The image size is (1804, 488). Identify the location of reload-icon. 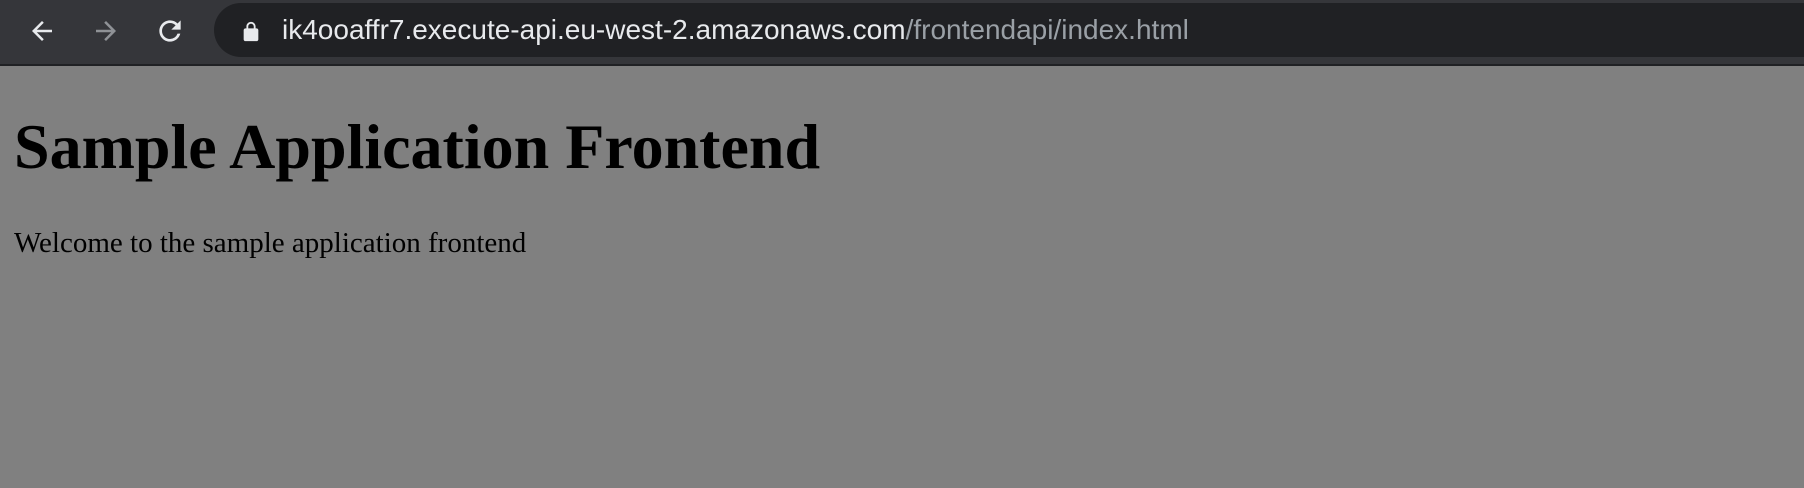
(170, 31).